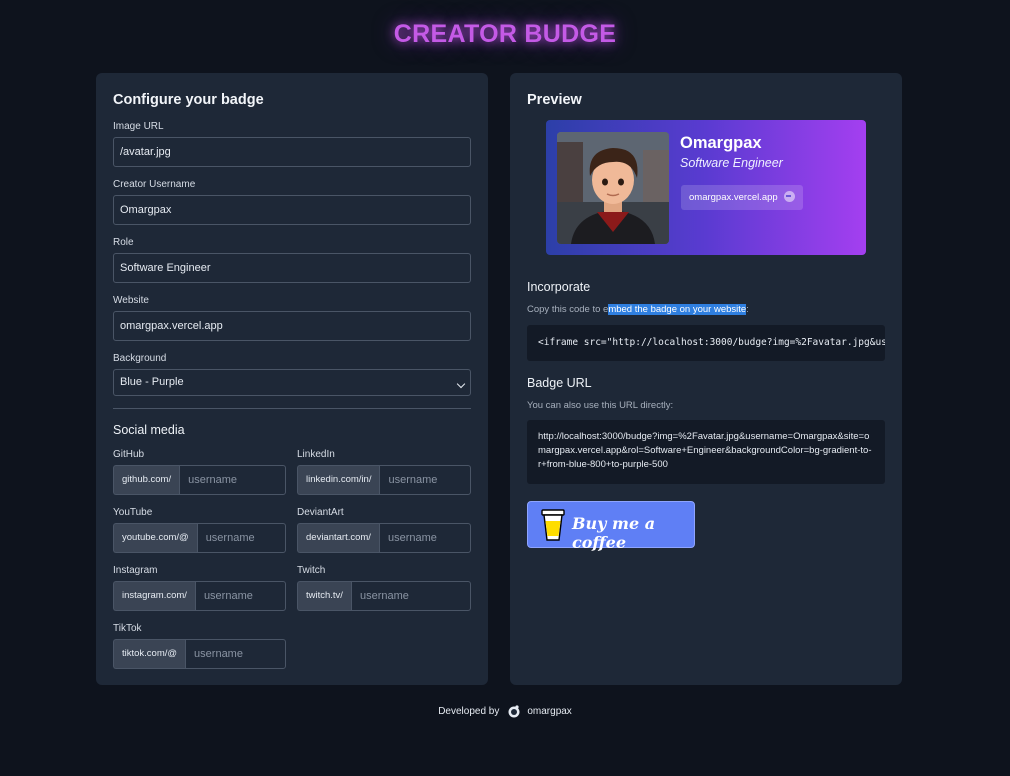 This screenshot has width=1010, height=776. I want to click on chevron-down-icon, so click(461, 384).